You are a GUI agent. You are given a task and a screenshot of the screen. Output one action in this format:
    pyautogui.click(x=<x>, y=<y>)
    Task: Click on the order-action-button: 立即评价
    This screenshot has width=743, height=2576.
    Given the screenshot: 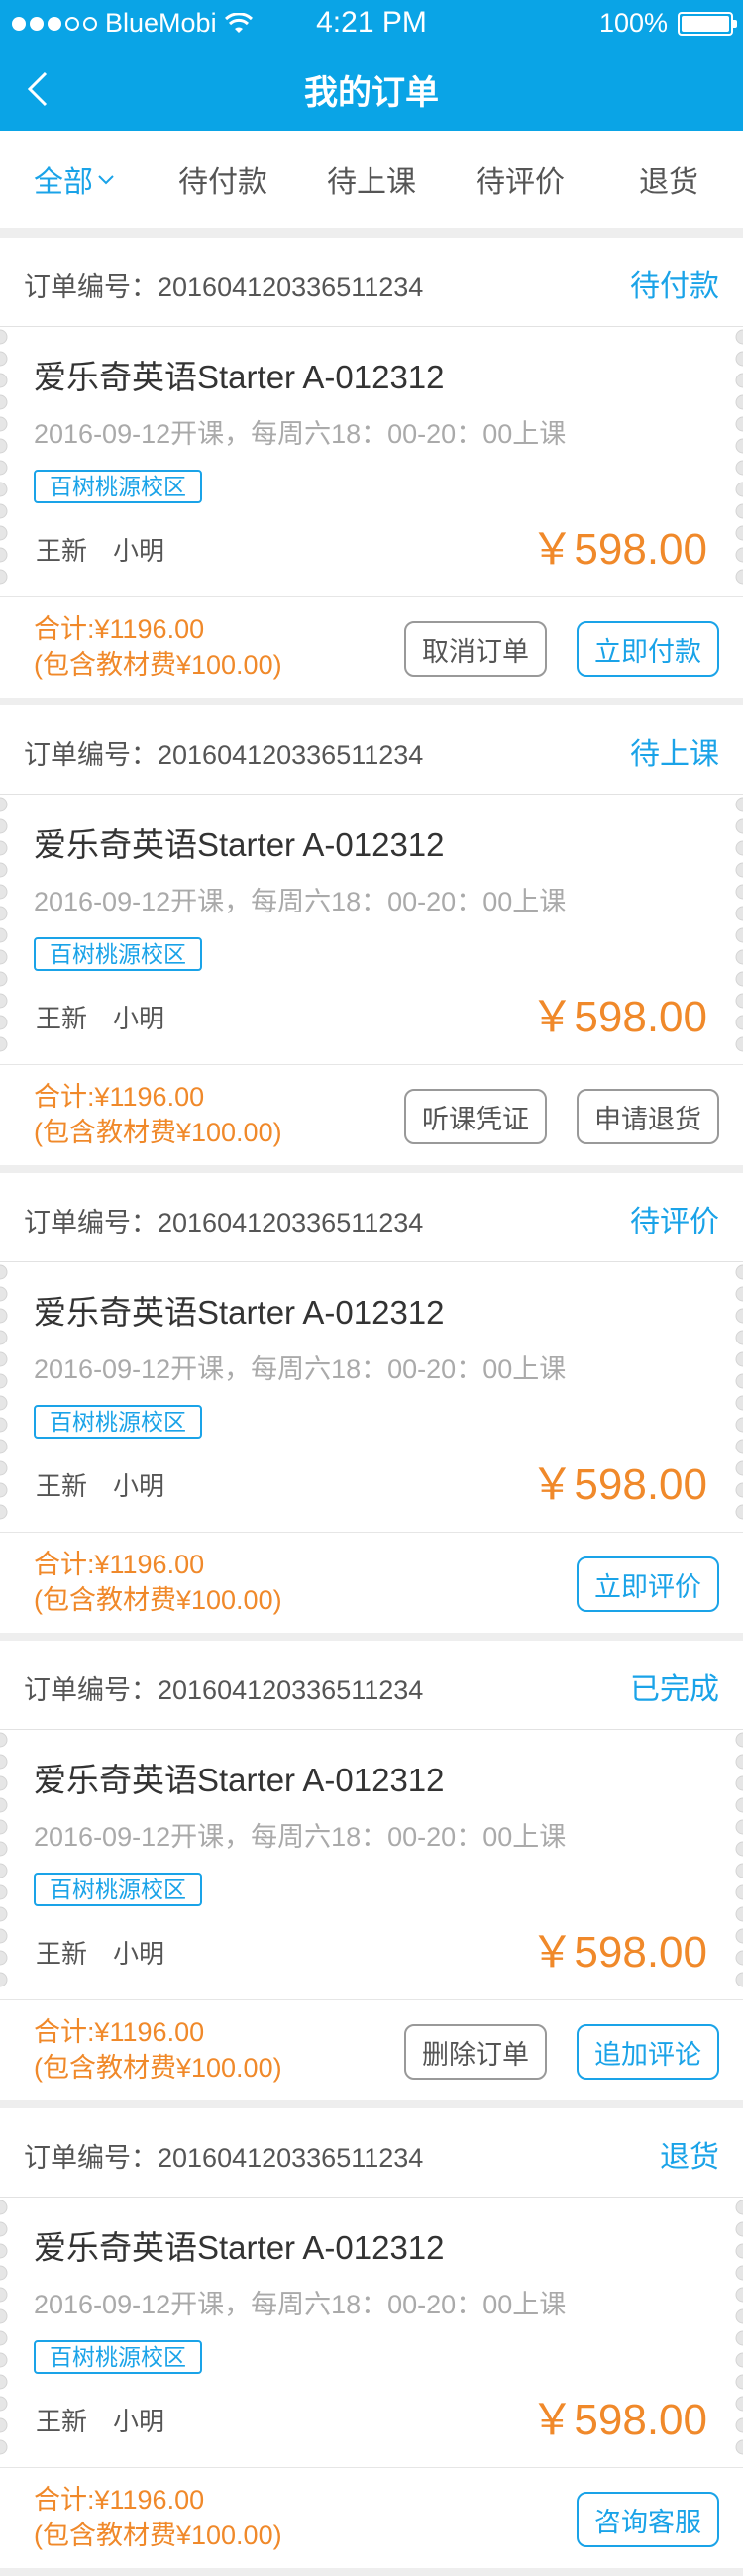 What is the action you would take?
    pyautogui.click(x=648, y=1584)
    